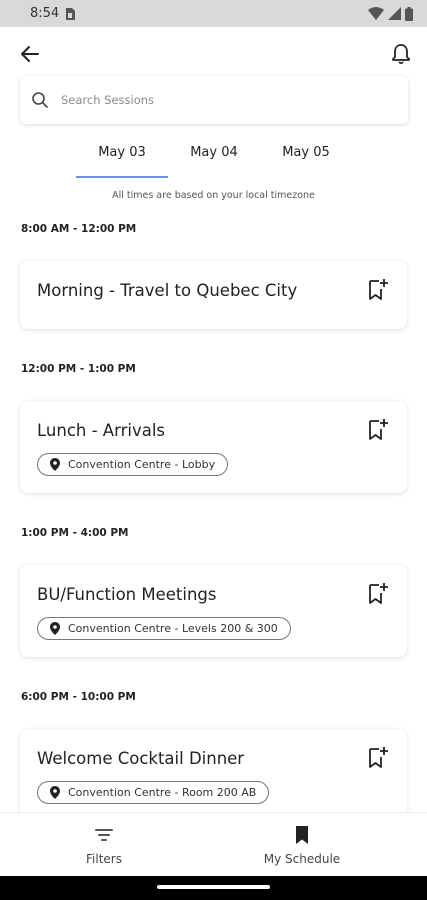 Image resolution: width=427 pixels, height=900 pixels. I want to click on location-label: Convention Centre - Room 200 AB, so click(162, 792).